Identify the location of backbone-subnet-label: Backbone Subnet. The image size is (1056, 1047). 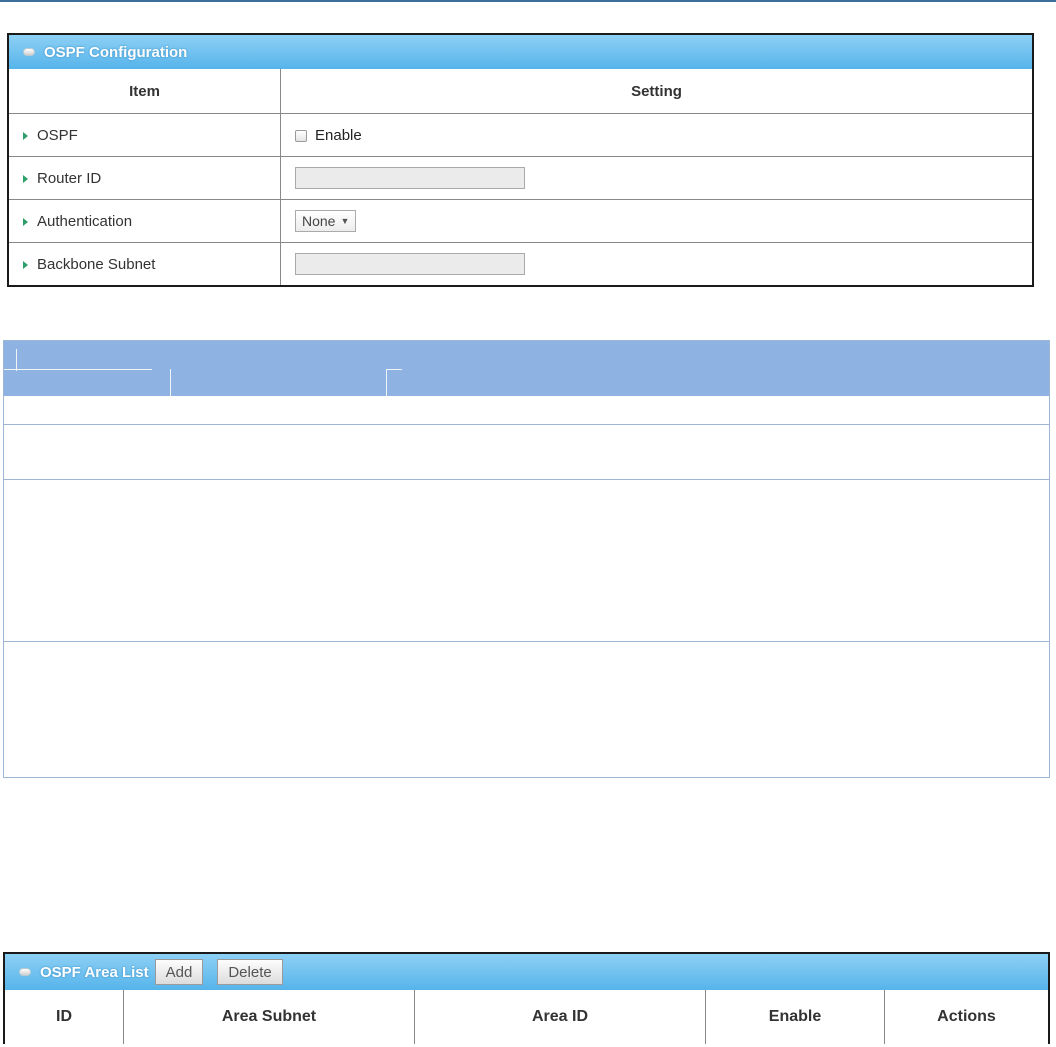
(96, 264).